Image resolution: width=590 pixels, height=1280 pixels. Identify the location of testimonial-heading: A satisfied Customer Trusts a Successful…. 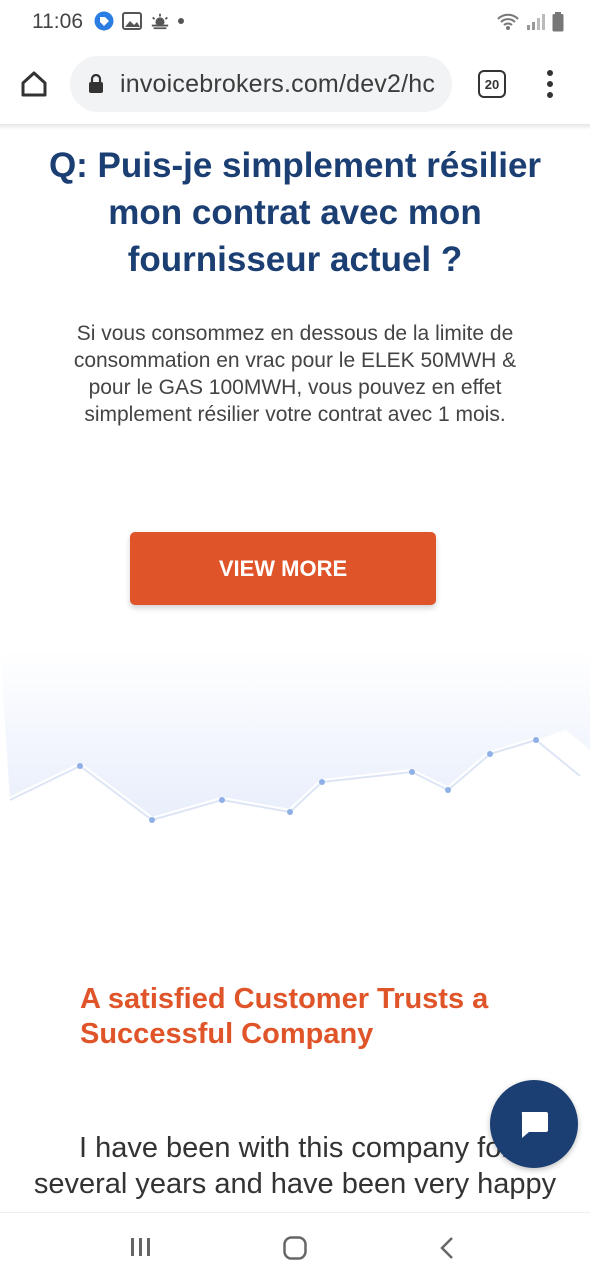
(284, 1016).